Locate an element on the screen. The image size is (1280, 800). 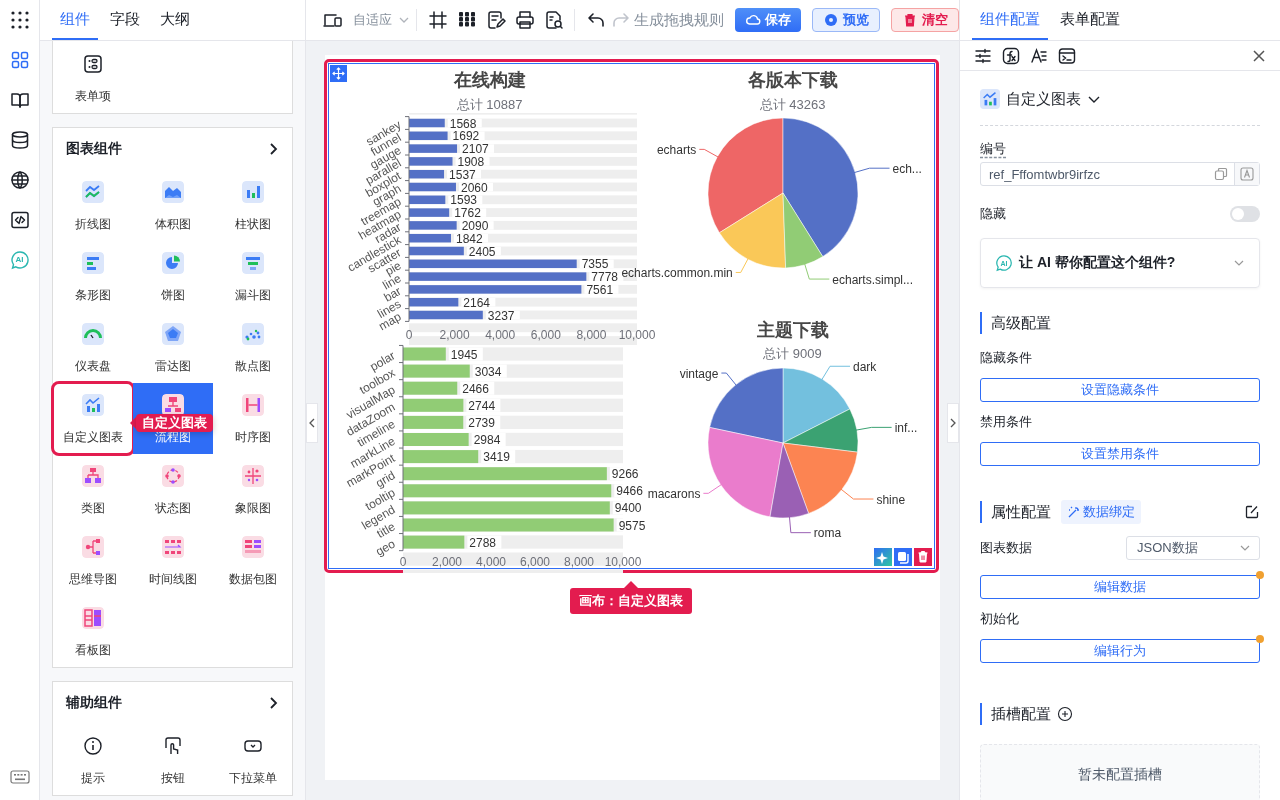
value-label: 7778 is located at coordinates (605, 277).